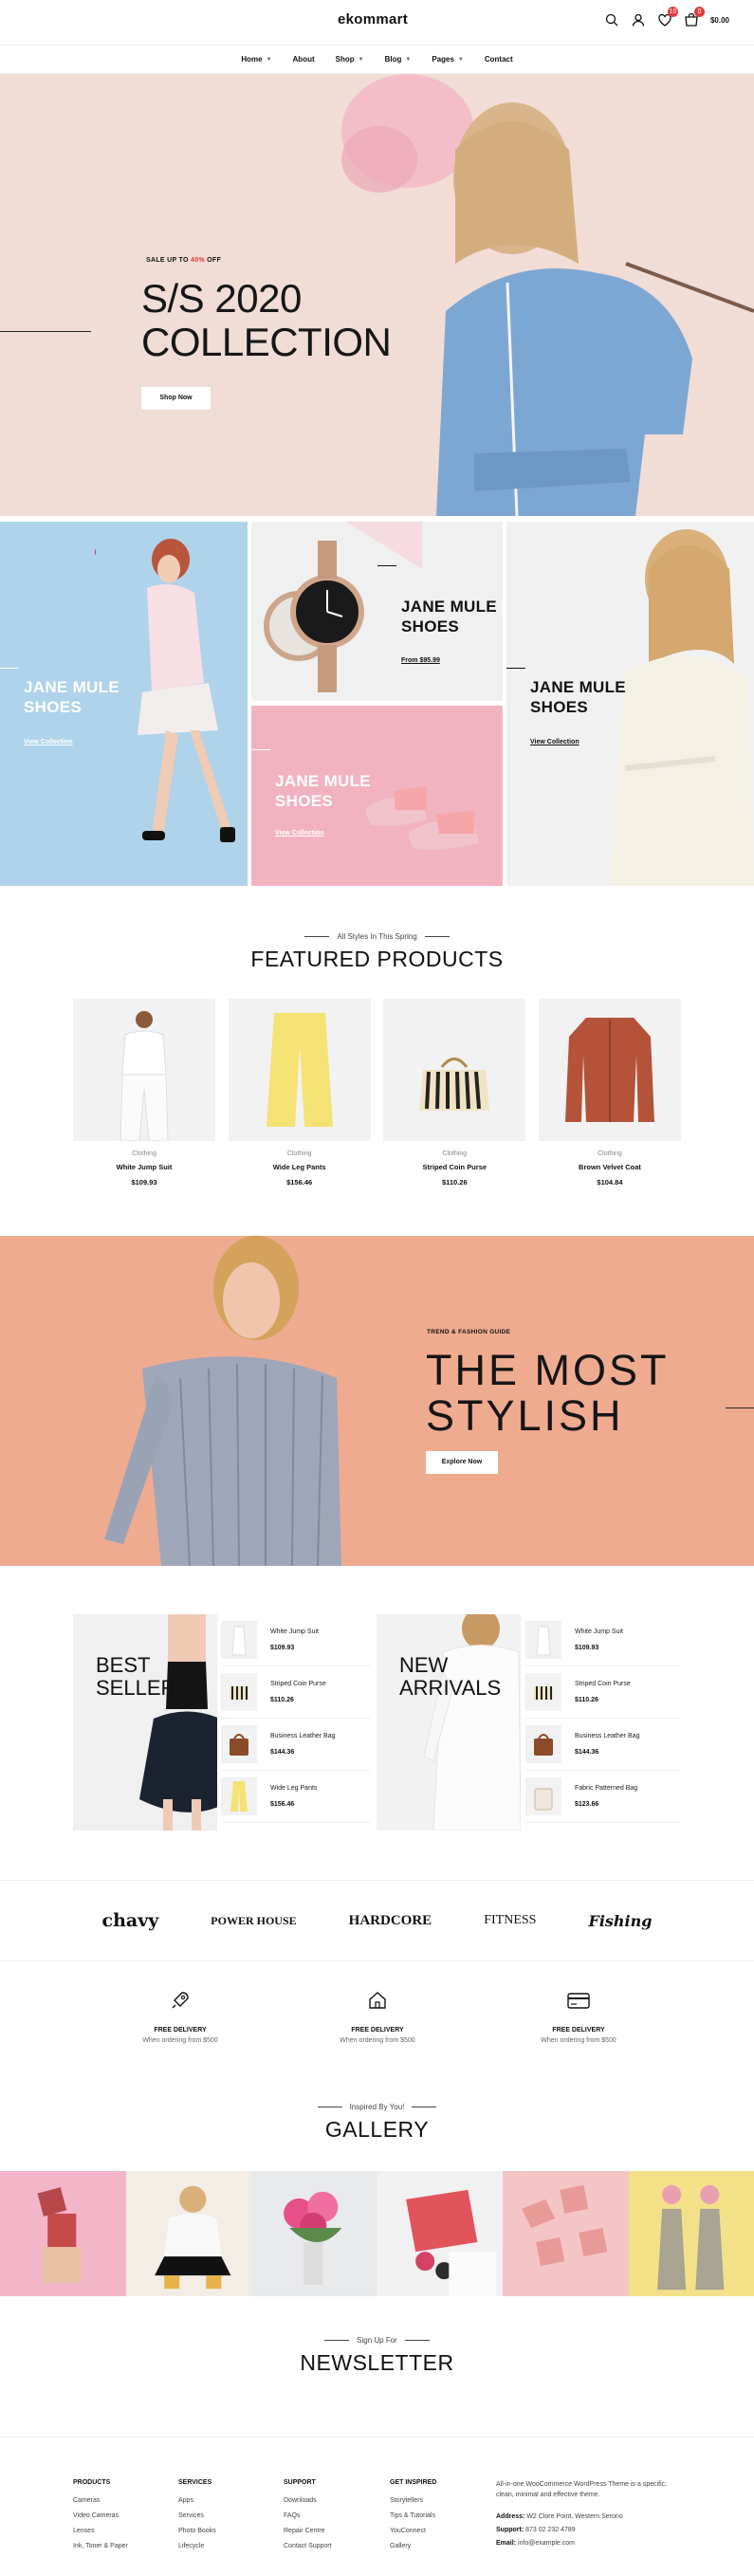  What do you see at coordinates (308, 2515) in the screenshot?
I see `footer-link: FAQs` at bounding box center [308, 2515].